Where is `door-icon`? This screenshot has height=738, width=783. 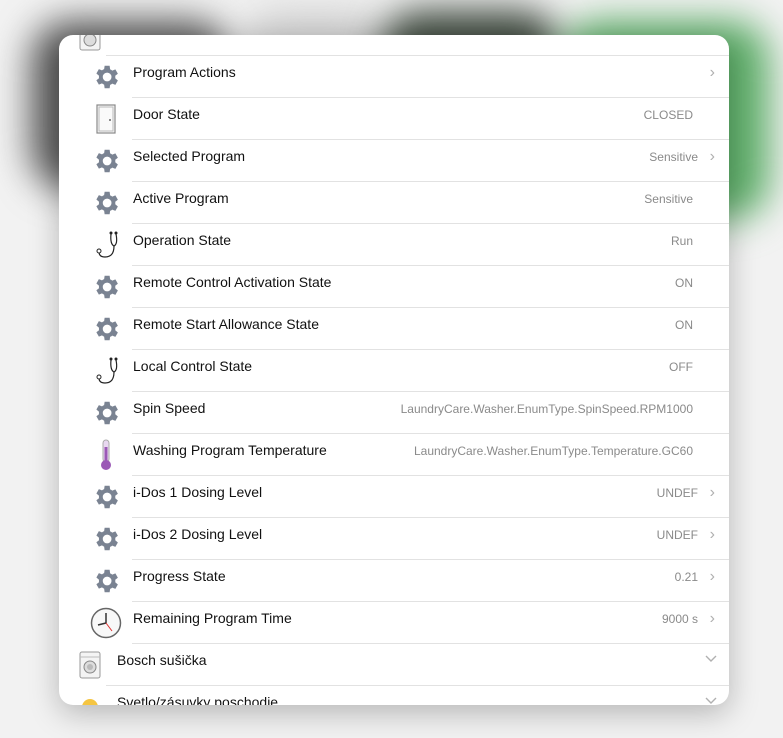
door-icon is located at coordinates (106, 119).